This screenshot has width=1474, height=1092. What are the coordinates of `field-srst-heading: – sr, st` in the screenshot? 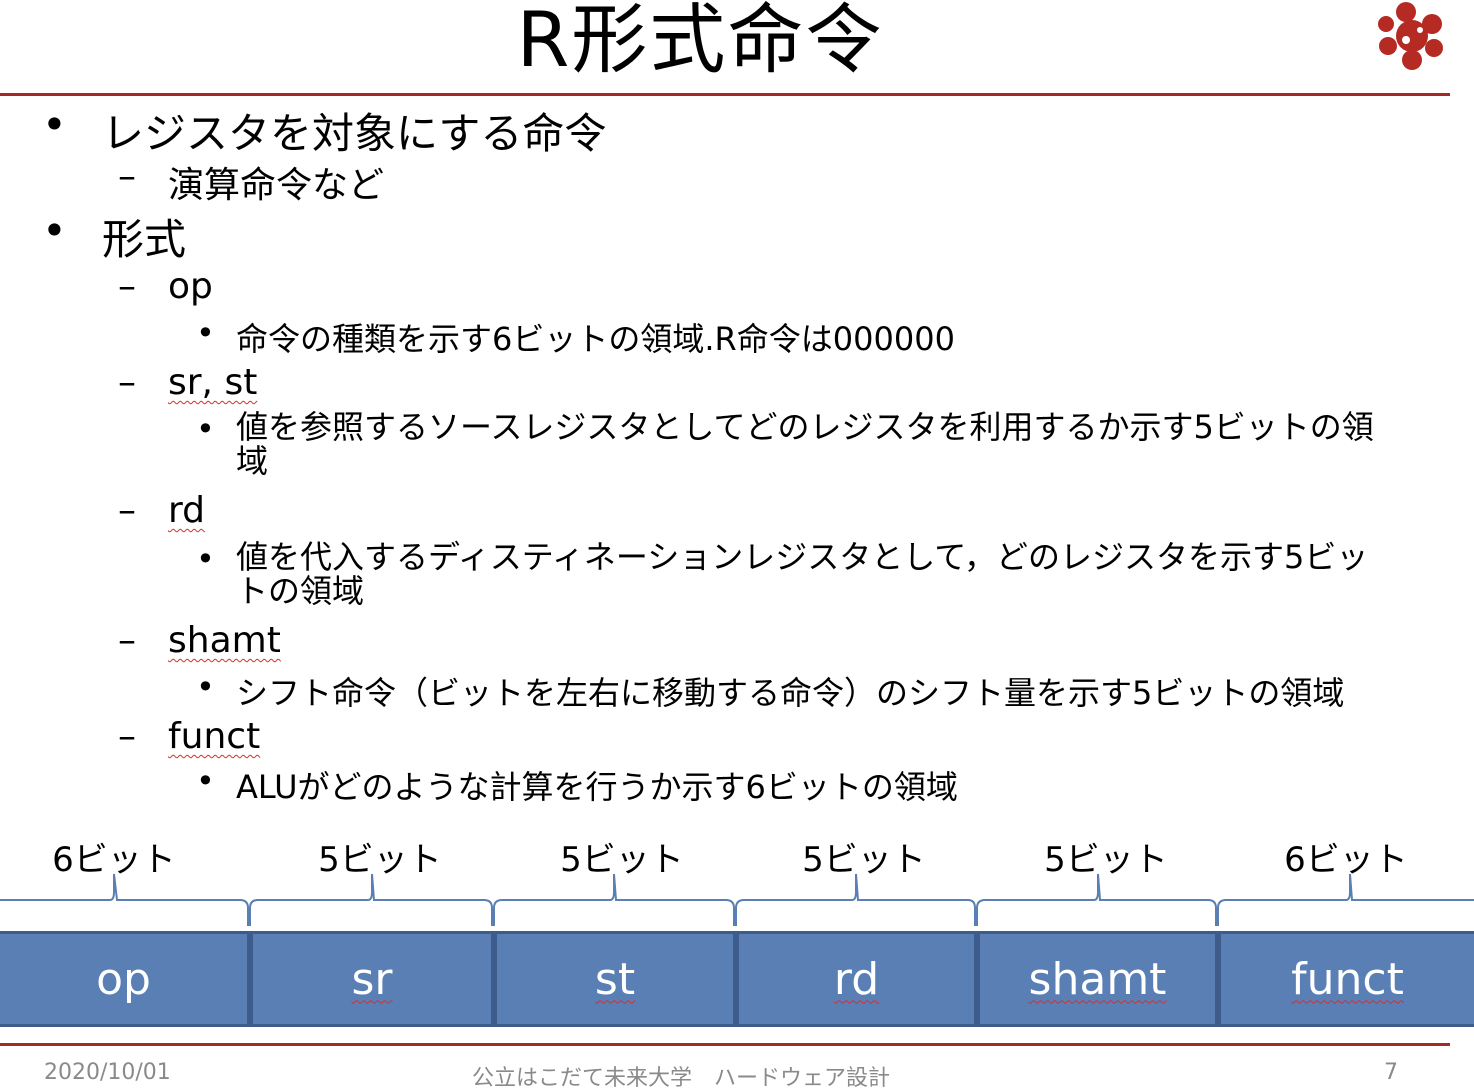 It's located at (187, 382).